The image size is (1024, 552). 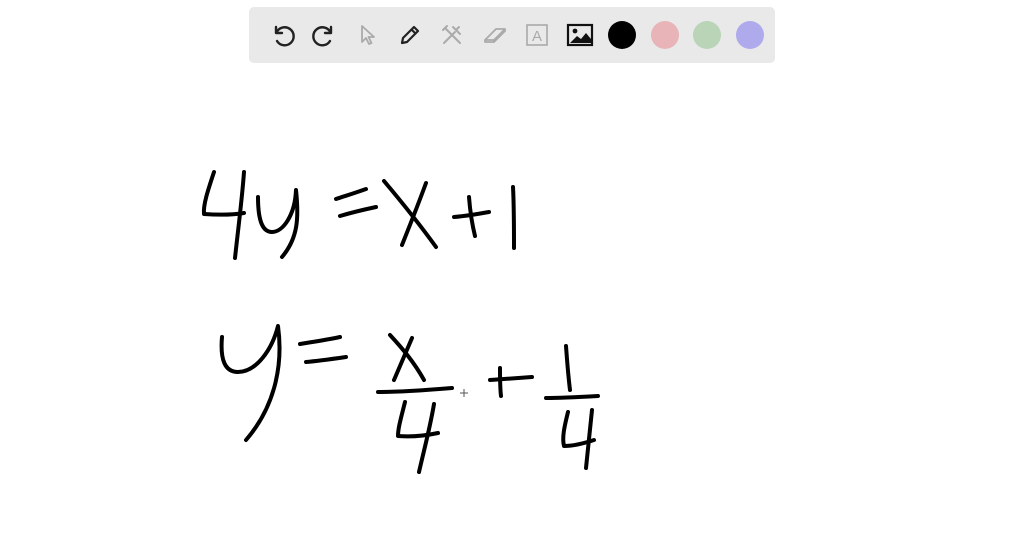 What do you see at coordinates (426, 438) in the screenshot?
I see `ink-stroke-denom-4a-stem` at bounding box center [426, 438].